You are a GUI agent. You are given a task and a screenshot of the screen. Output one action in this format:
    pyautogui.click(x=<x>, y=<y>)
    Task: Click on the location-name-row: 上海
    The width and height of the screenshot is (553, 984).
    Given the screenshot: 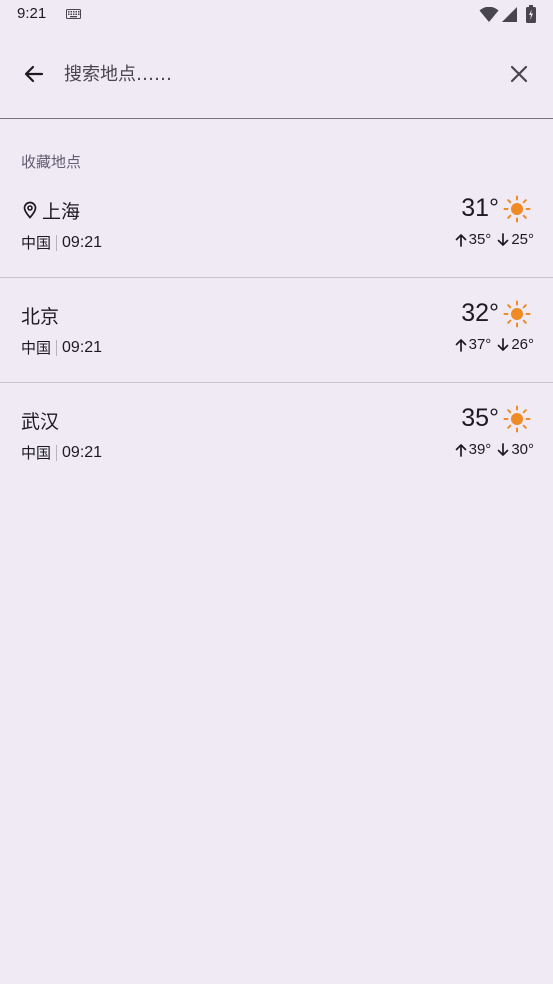 What is the action you would take?
    pyautogui.click(x=50, y=210)
    